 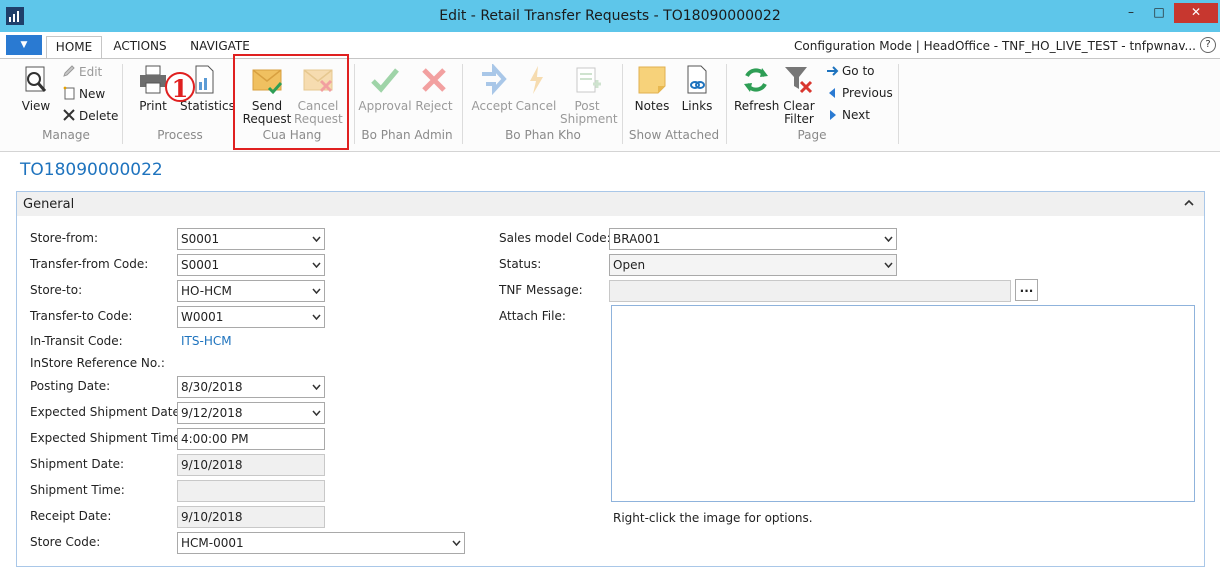 What do you see at coordinates (200, 239) in the screenshot?
I see `store-from-value: S0001` at bounding box center [200, 239].